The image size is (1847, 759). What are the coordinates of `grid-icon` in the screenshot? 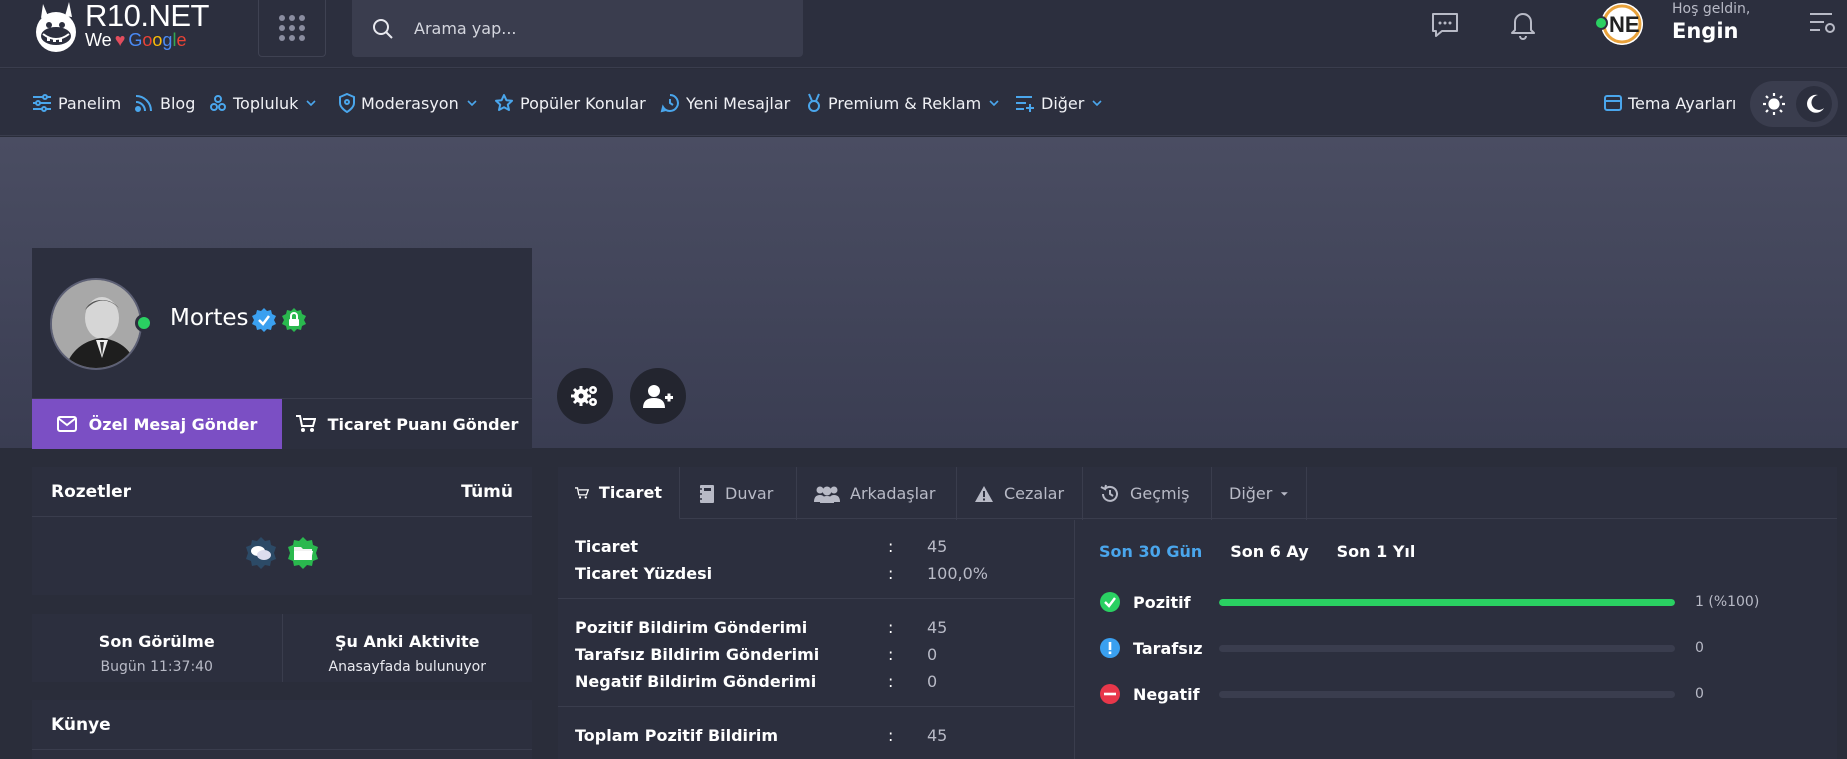 It's located at (292, 28).